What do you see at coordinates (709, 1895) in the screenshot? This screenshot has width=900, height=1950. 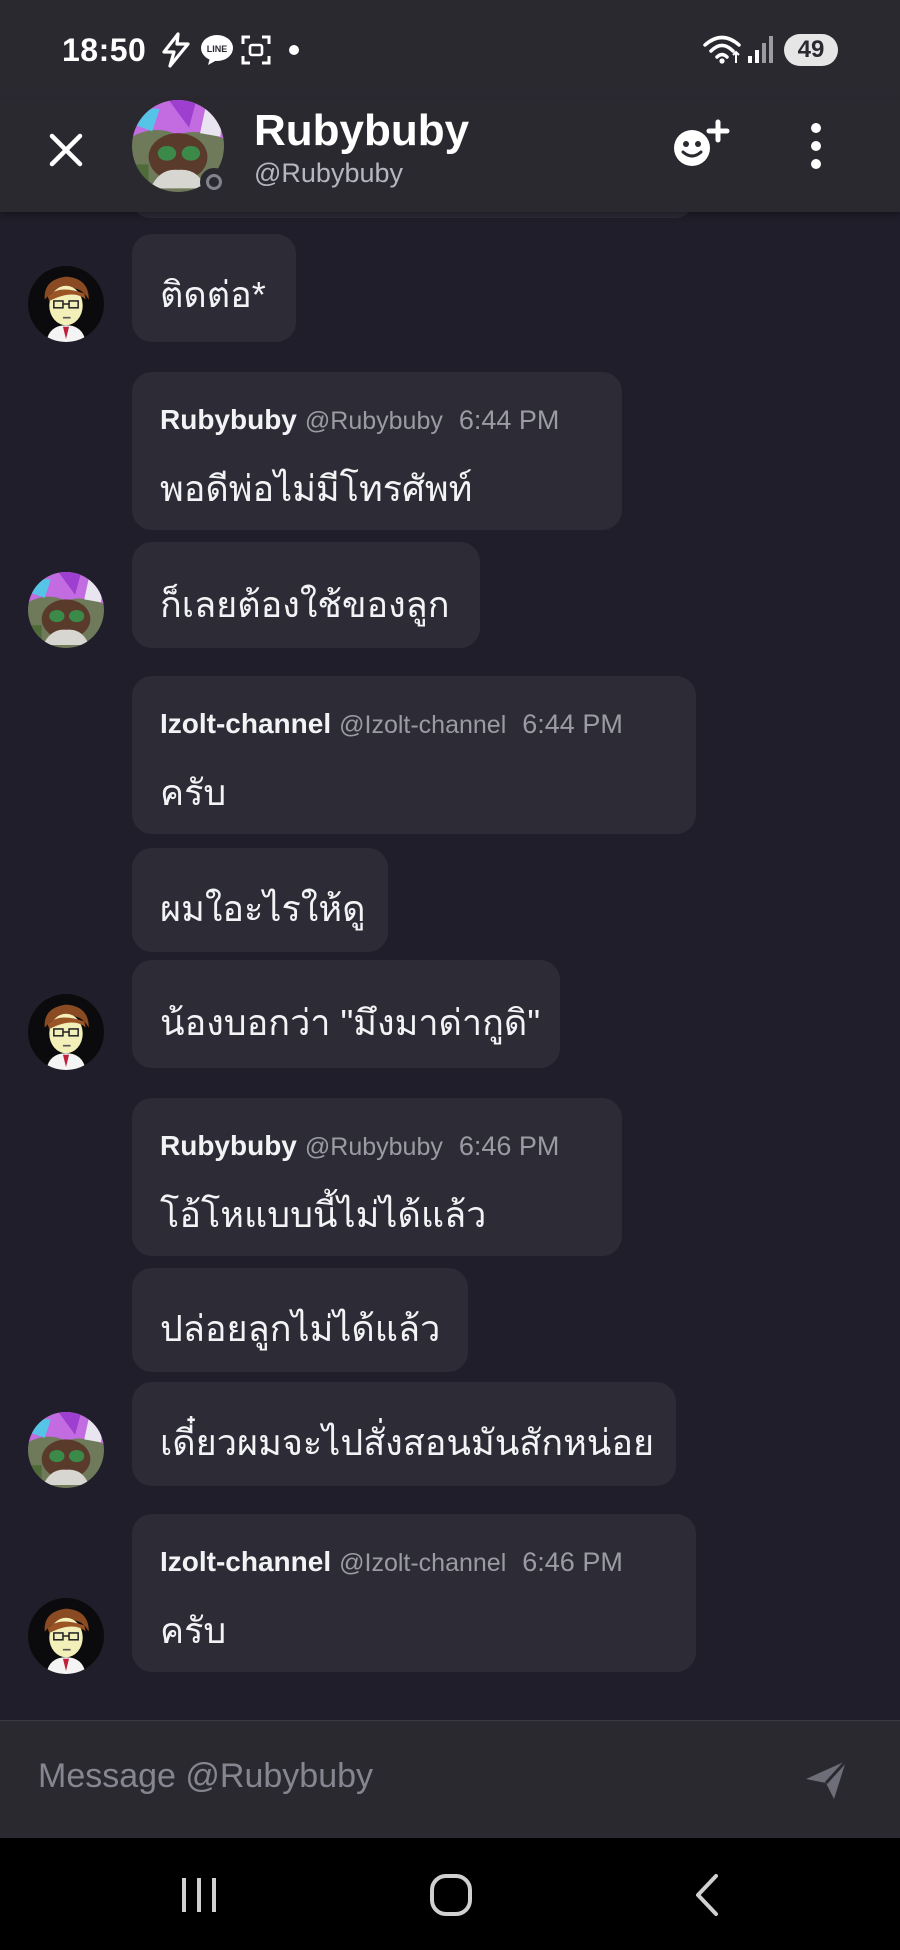 I see `back-icon` at bounding box center [709, 1895].